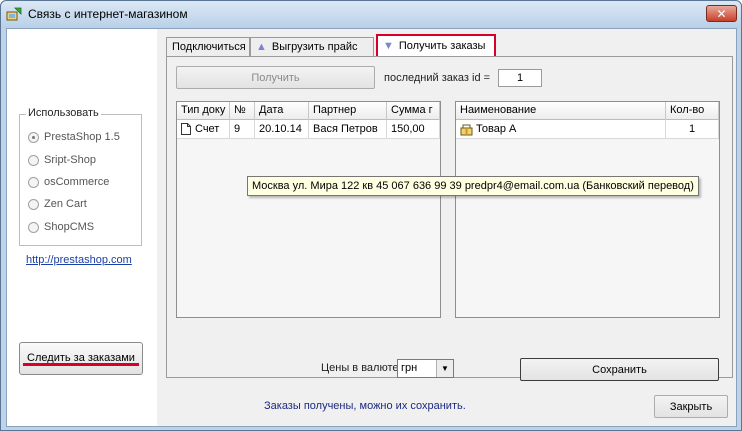  I want to click on radio-label: ShopCMS, so click(69, 227).